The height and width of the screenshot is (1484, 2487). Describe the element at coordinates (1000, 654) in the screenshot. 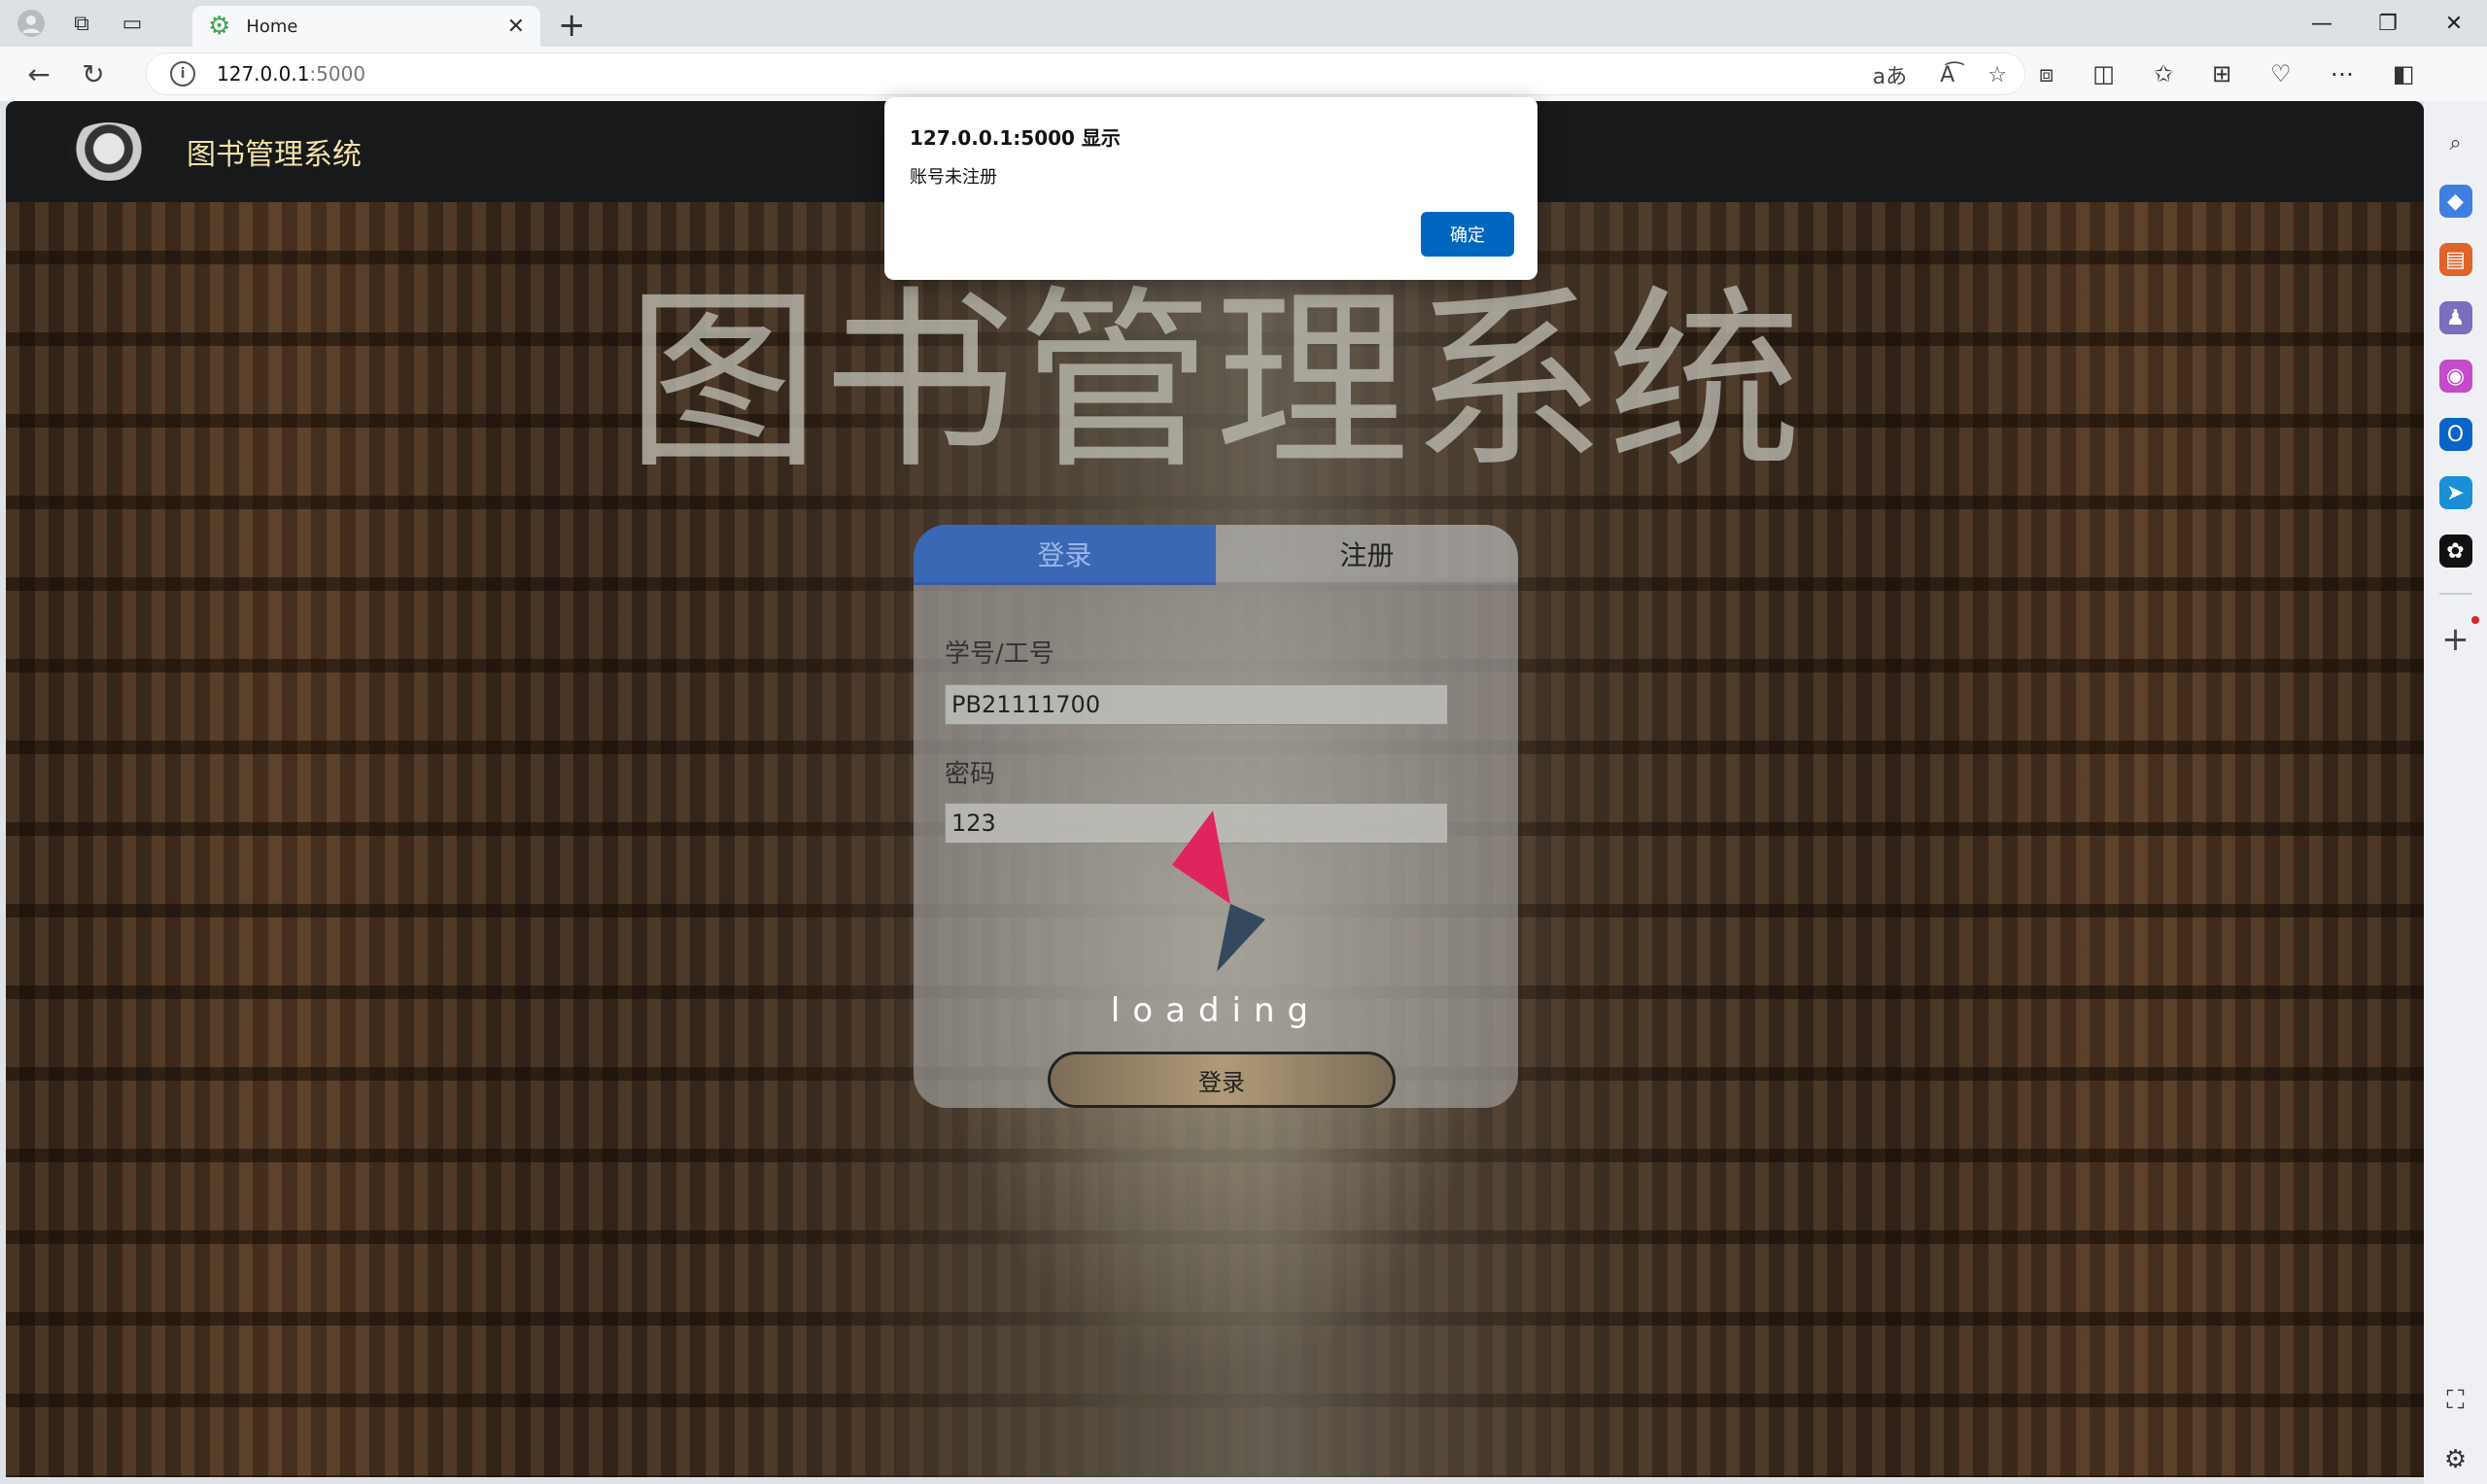

I see `id-label: 学号/工号` at that location.